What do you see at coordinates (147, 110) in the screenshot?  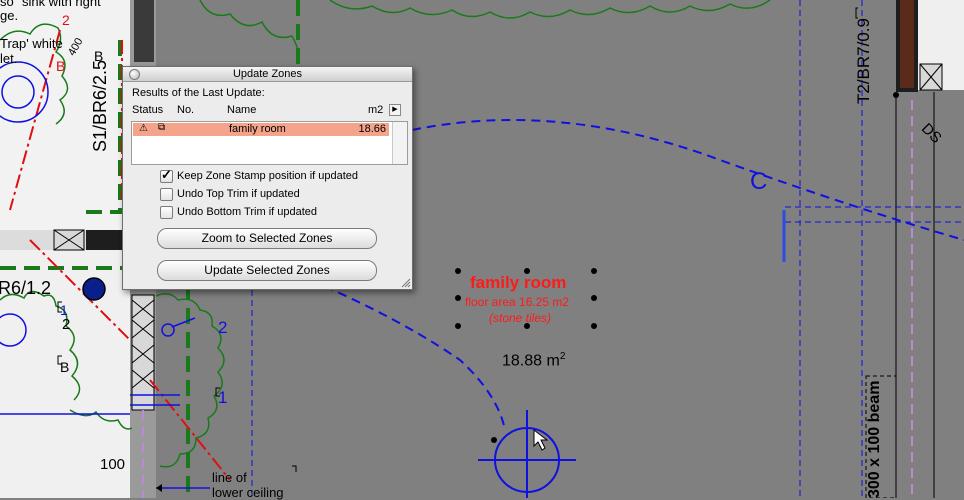 I see `column-status: Status` at bounding box center [147, 110].